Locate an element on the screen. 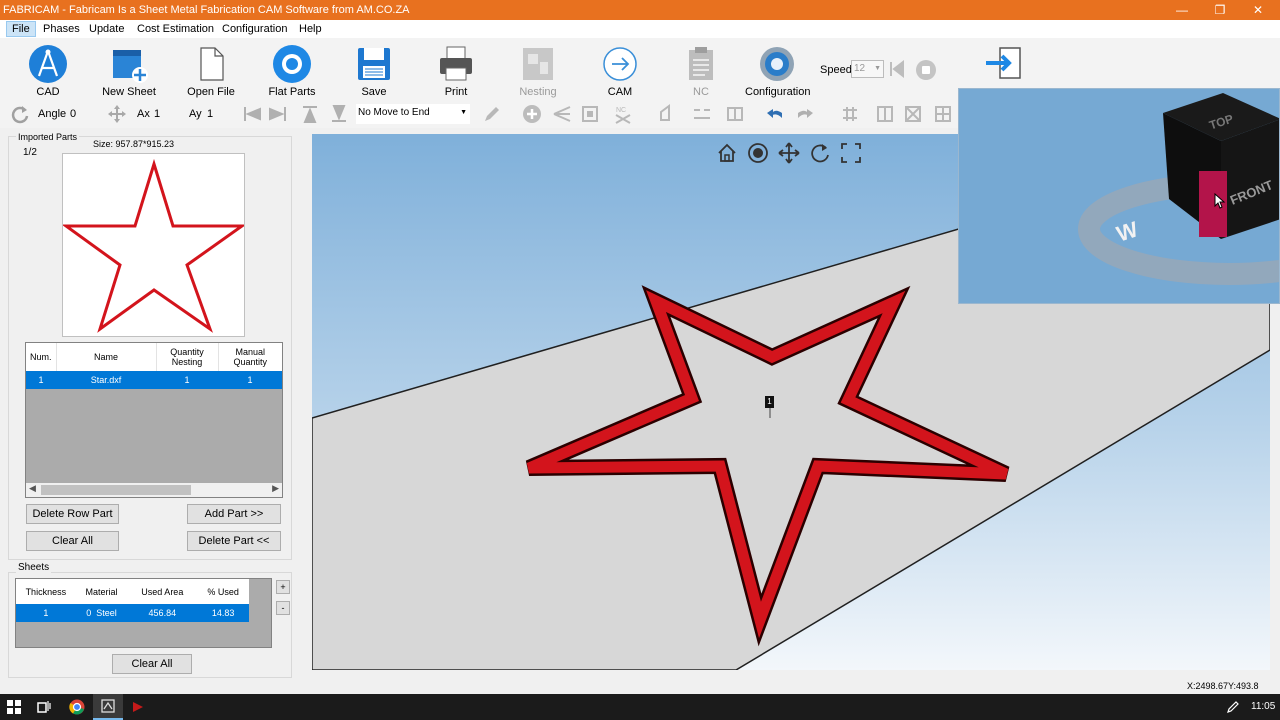  pen-tray-icon is located at coordinates (1233, 707).